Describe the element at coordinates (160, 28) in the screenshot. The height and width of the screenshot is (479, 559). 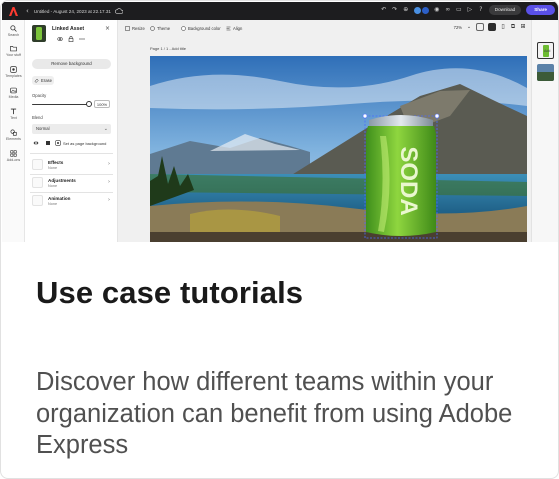
I see `theme-tool: Theme` at that location.